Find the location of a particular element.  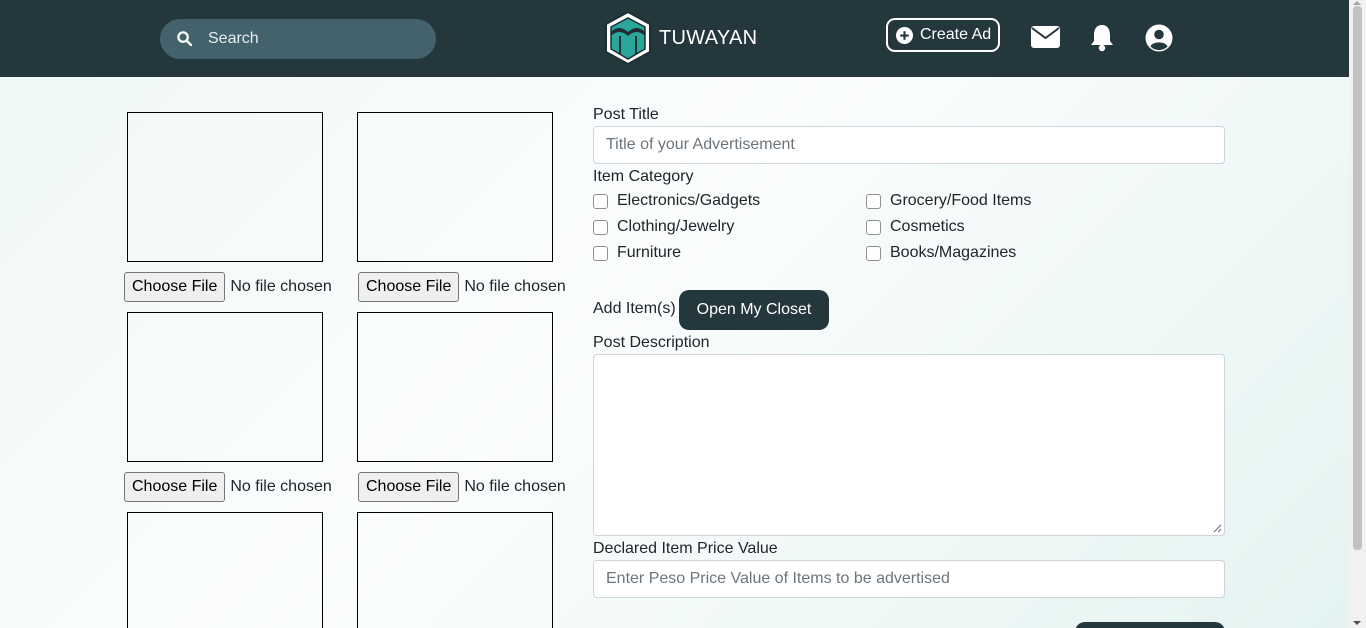

item-category-label: Item Category is located at coordinates (643, 176).